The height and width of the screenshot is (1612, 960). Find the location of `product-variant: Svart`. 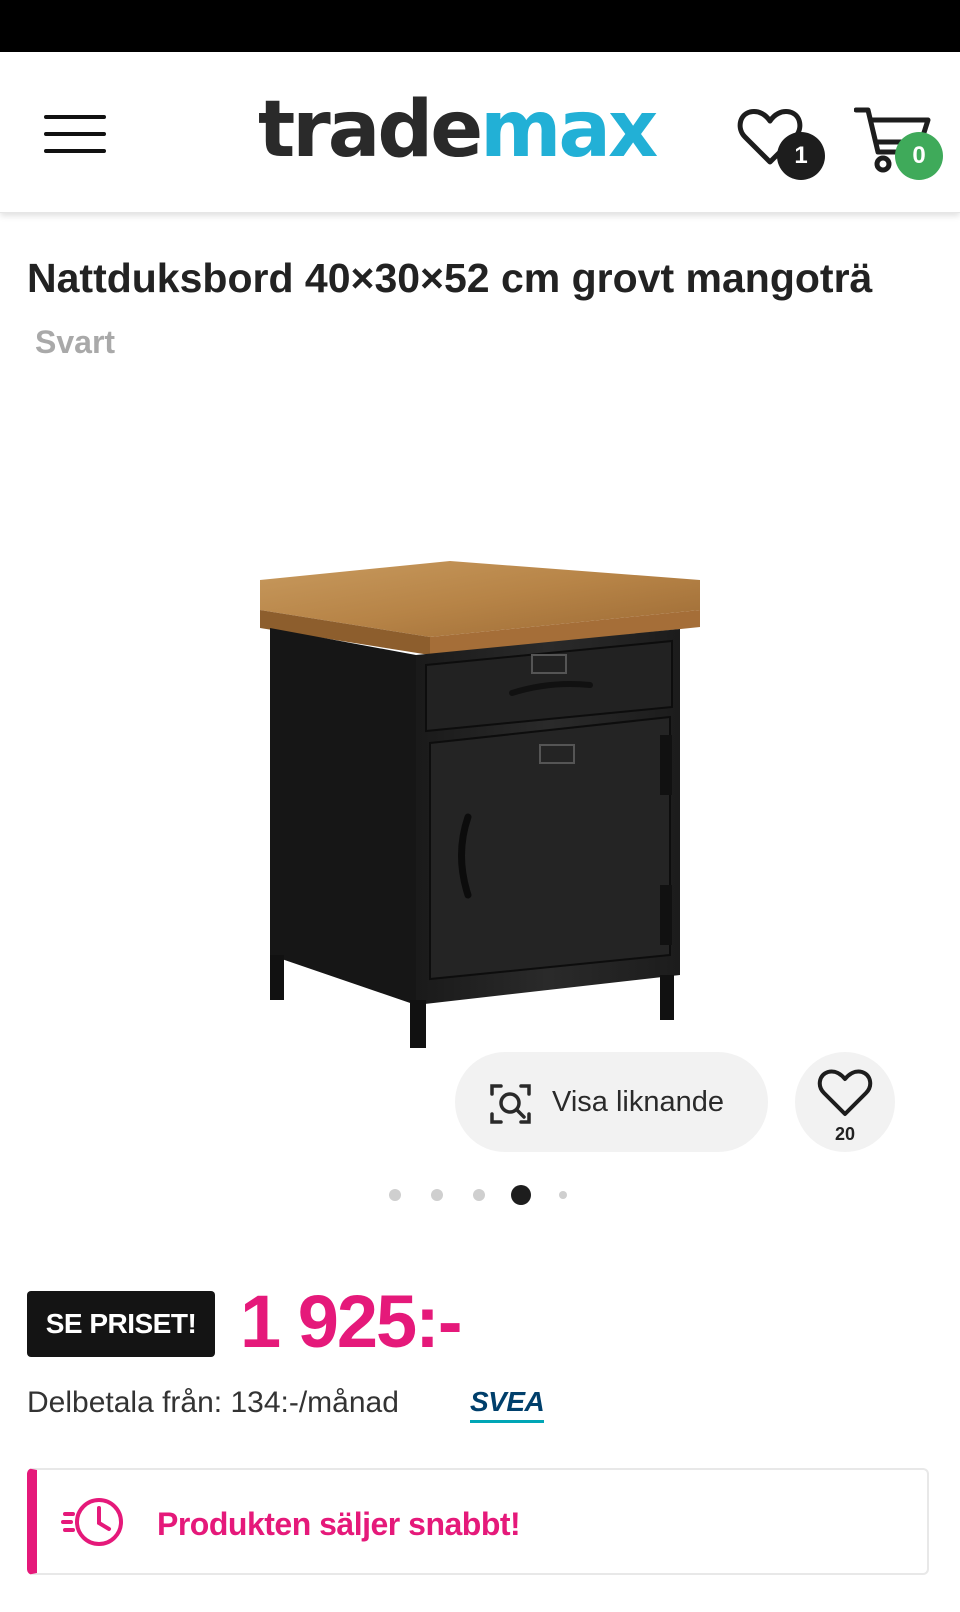

product-variant: Svart is located at coordinates (75, 342).